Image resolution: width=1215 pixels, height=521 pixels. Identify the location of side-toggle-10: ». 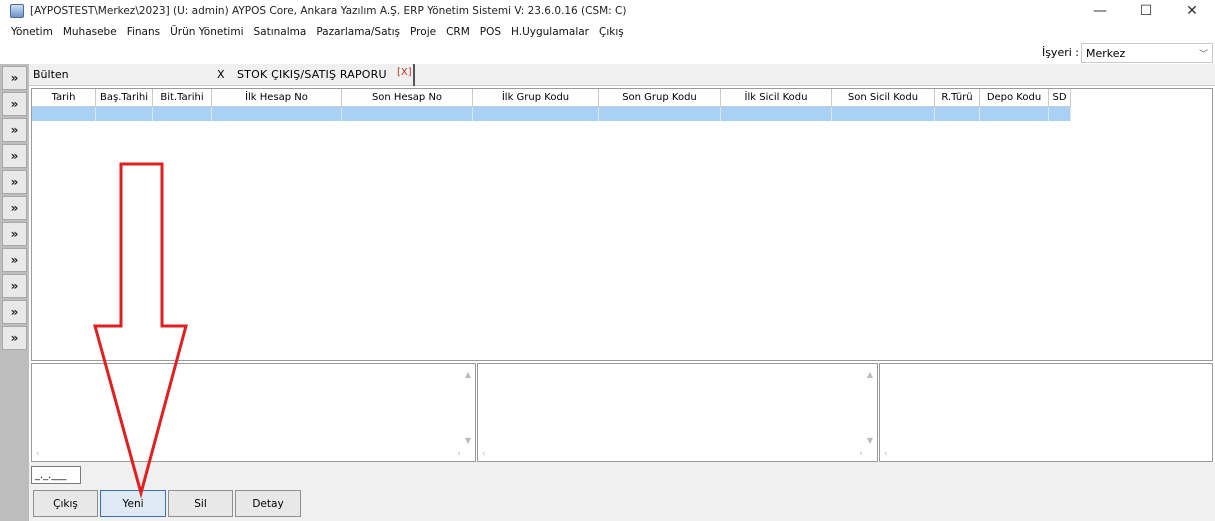
(14, 312).